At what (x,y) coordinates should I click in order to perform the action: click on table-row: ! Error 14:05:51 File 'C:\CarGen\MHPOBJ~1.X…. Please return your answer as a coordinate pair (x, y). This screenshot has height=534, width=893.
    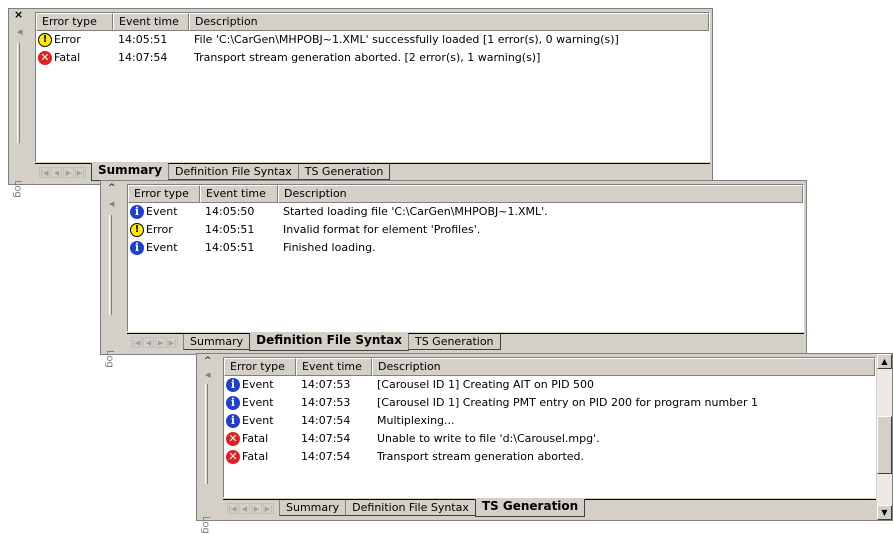
    Looking at the image, I should click on (372, 40).